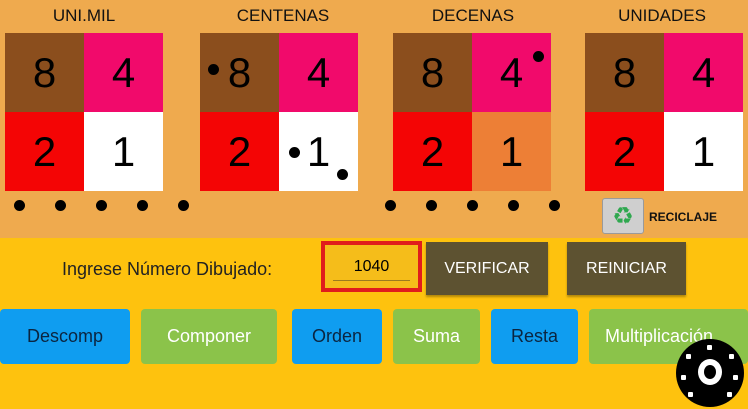 This screenshot has width=748, height=409. Describe the element at coordinates (626, 268) in the screenshot. I see `reset-button: REINICIAR` at that location.